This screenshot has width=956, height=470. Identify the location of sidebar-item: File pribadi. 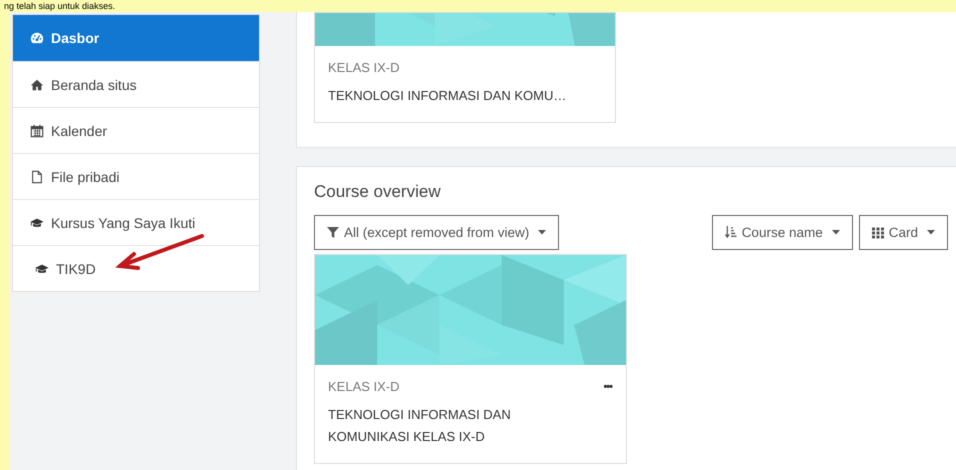
(136, 176).